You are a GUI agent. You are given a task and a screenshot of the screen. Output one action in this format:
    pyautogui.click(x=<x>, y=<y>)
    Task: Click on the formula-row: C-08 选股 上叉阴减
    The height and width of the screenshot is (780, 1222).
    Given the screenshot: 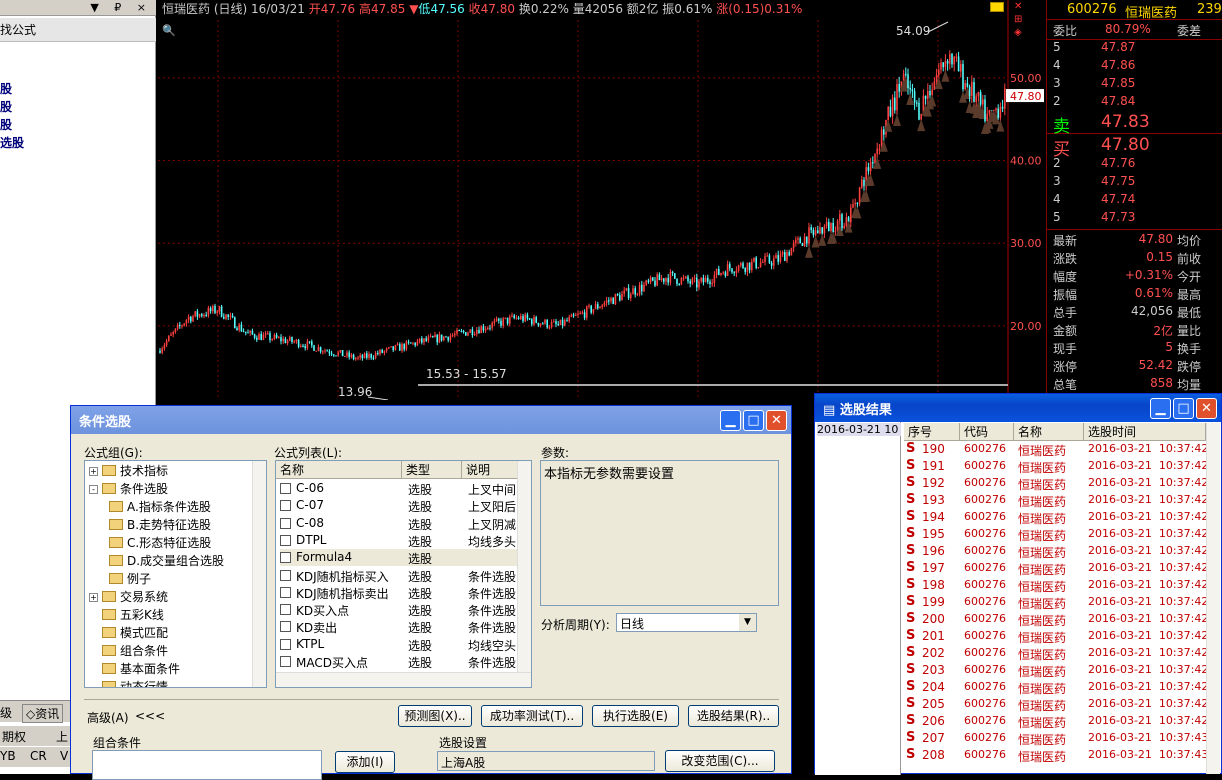 What is the action you would take?
    pyautogui.click(x=400, y=523)
    